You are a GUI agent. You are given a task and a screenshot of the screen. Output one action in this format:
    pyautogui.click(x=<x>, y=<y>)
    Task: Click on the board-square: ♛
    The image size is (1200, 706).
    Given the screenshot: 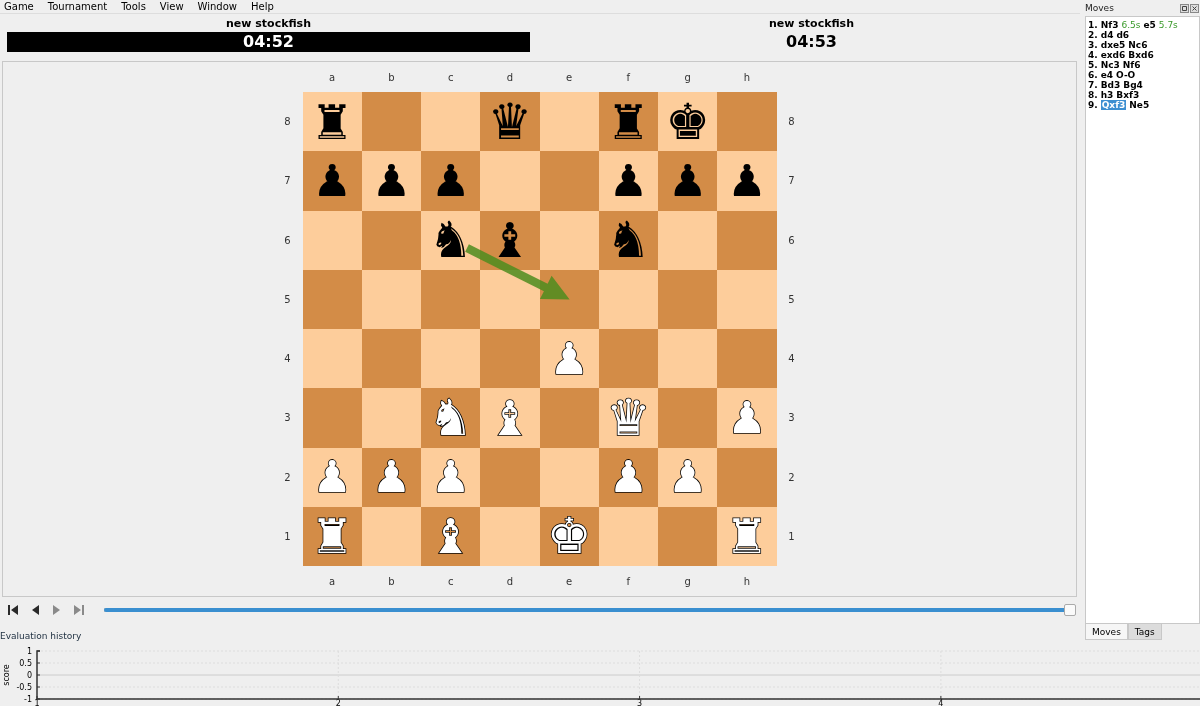 What is the action you would take?
    pyautogui.click(x=510, y=122)
    